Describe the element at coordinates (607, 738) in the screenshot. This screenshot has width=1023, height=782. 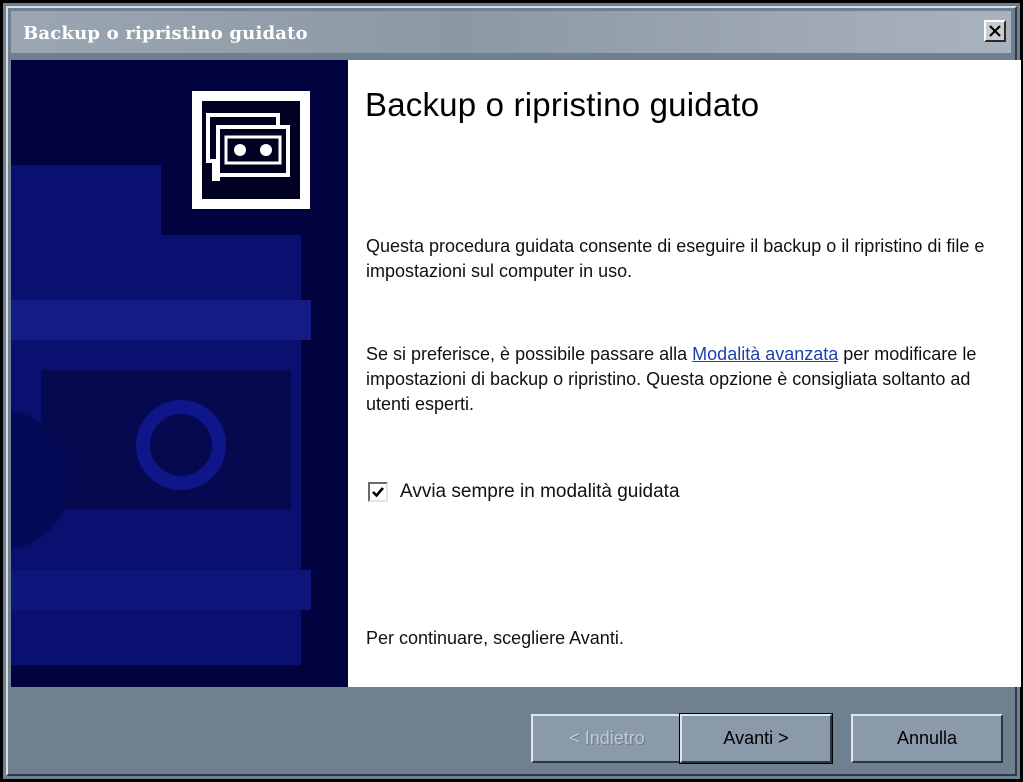
I see `back-button: < Indietro` at that location.